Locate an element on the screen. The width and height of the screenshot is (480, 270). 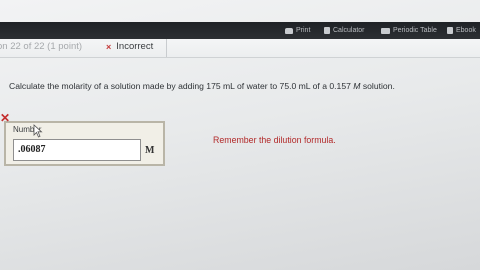
periodic-table-icon is located at coordinates (385, 30).